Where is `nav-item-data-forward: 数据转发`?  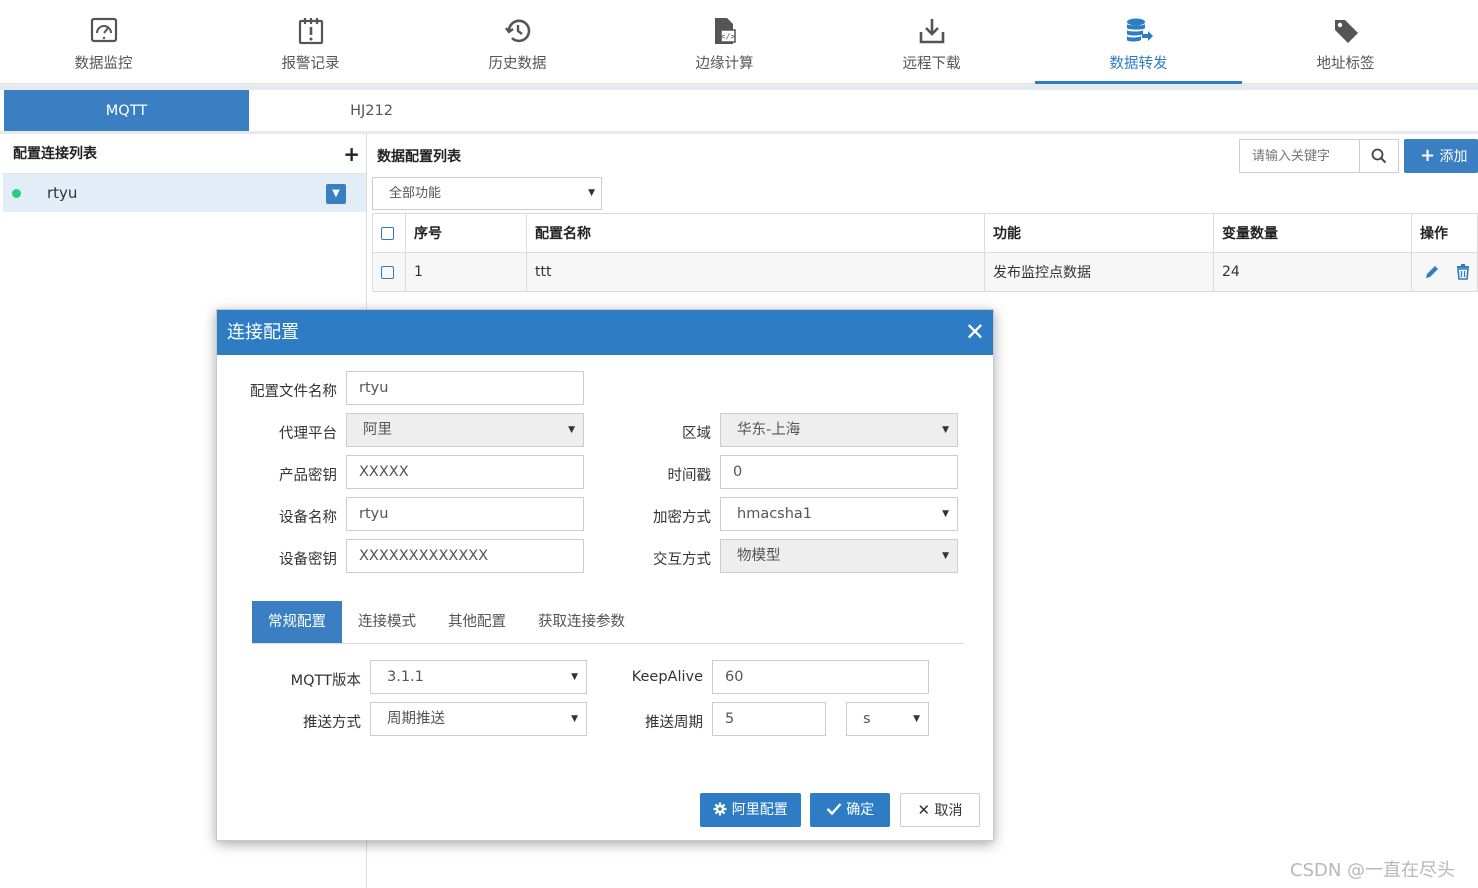 nav-item-data-forward: 数据转发 is located at coordinates (1138, 42).